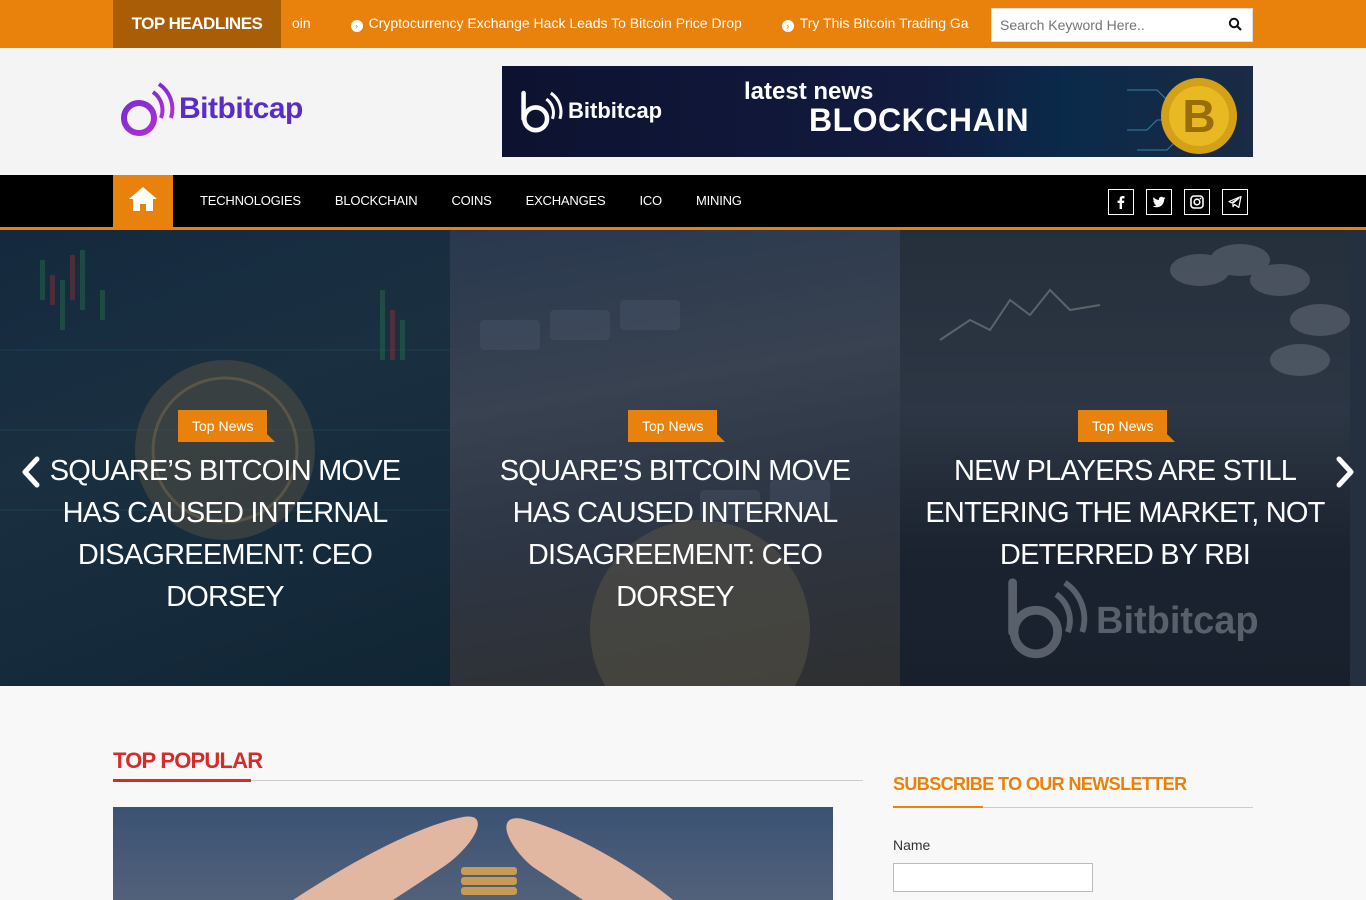  I want to click on home-button, so click(143, 201).